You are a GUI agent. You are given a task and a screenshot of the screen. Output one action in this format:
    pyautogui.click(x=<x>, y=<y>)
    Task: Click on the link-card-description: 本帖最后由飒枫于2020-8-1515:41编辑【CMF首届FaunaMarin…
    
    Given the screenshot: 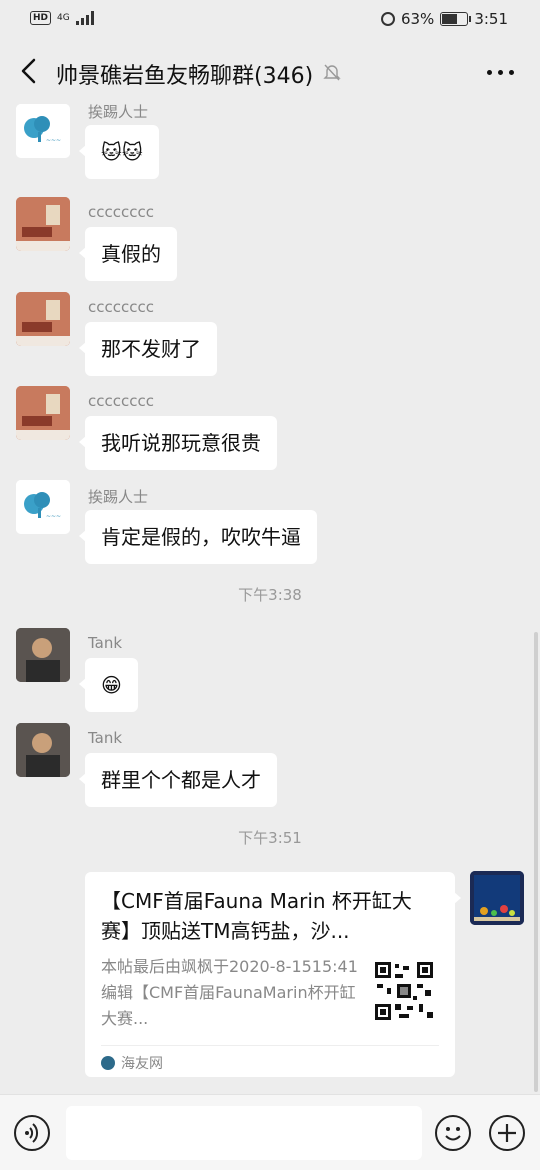 What is the action you would take?
    pyautogui.click(x=229, y=992)
    